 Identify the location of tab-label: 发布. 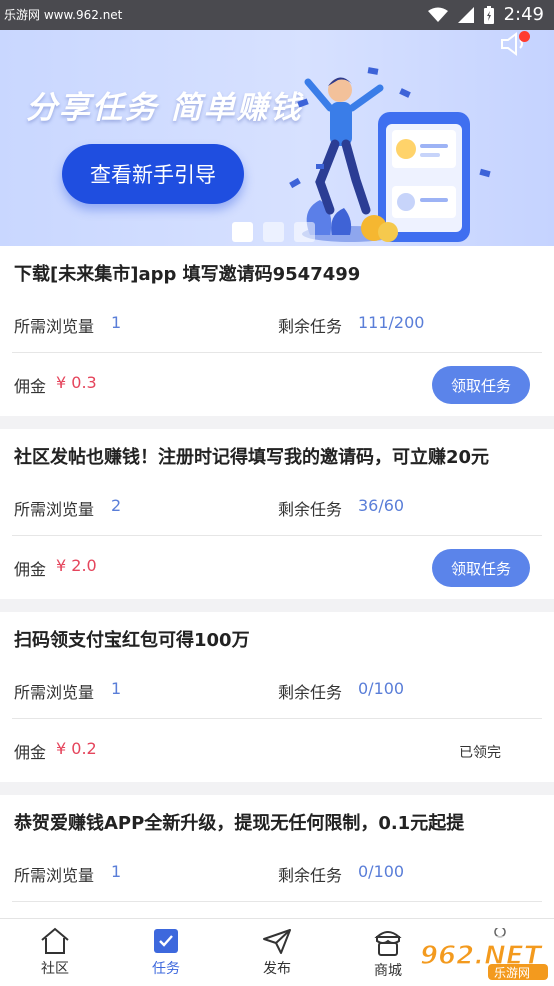
(277, 969).